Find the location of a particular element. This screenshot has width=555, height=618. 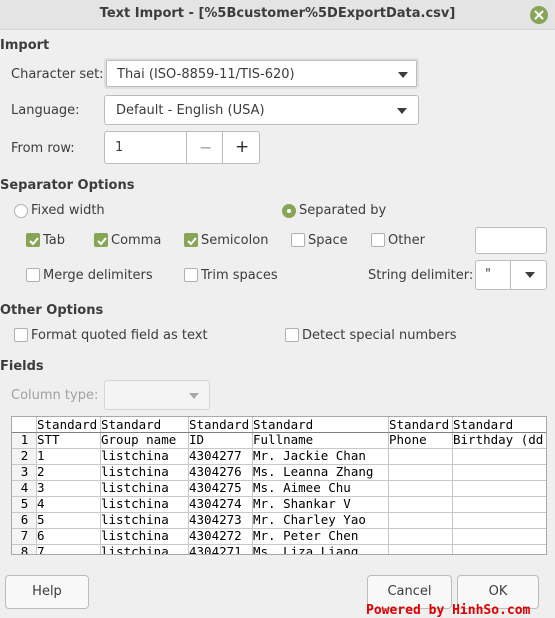

format-quoted-label: Format quoted field as text is located at coordinates (119, 335).